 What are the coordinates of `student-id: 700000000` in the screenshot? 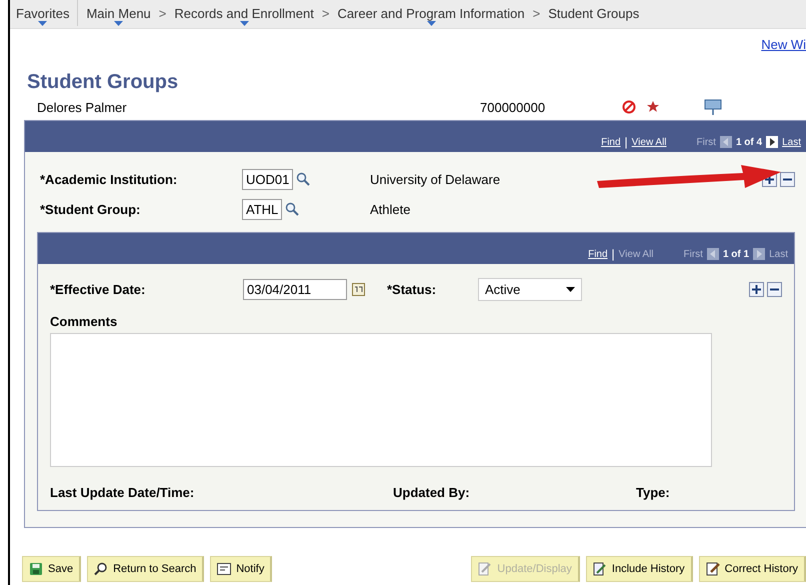 It's located at (513, 107).